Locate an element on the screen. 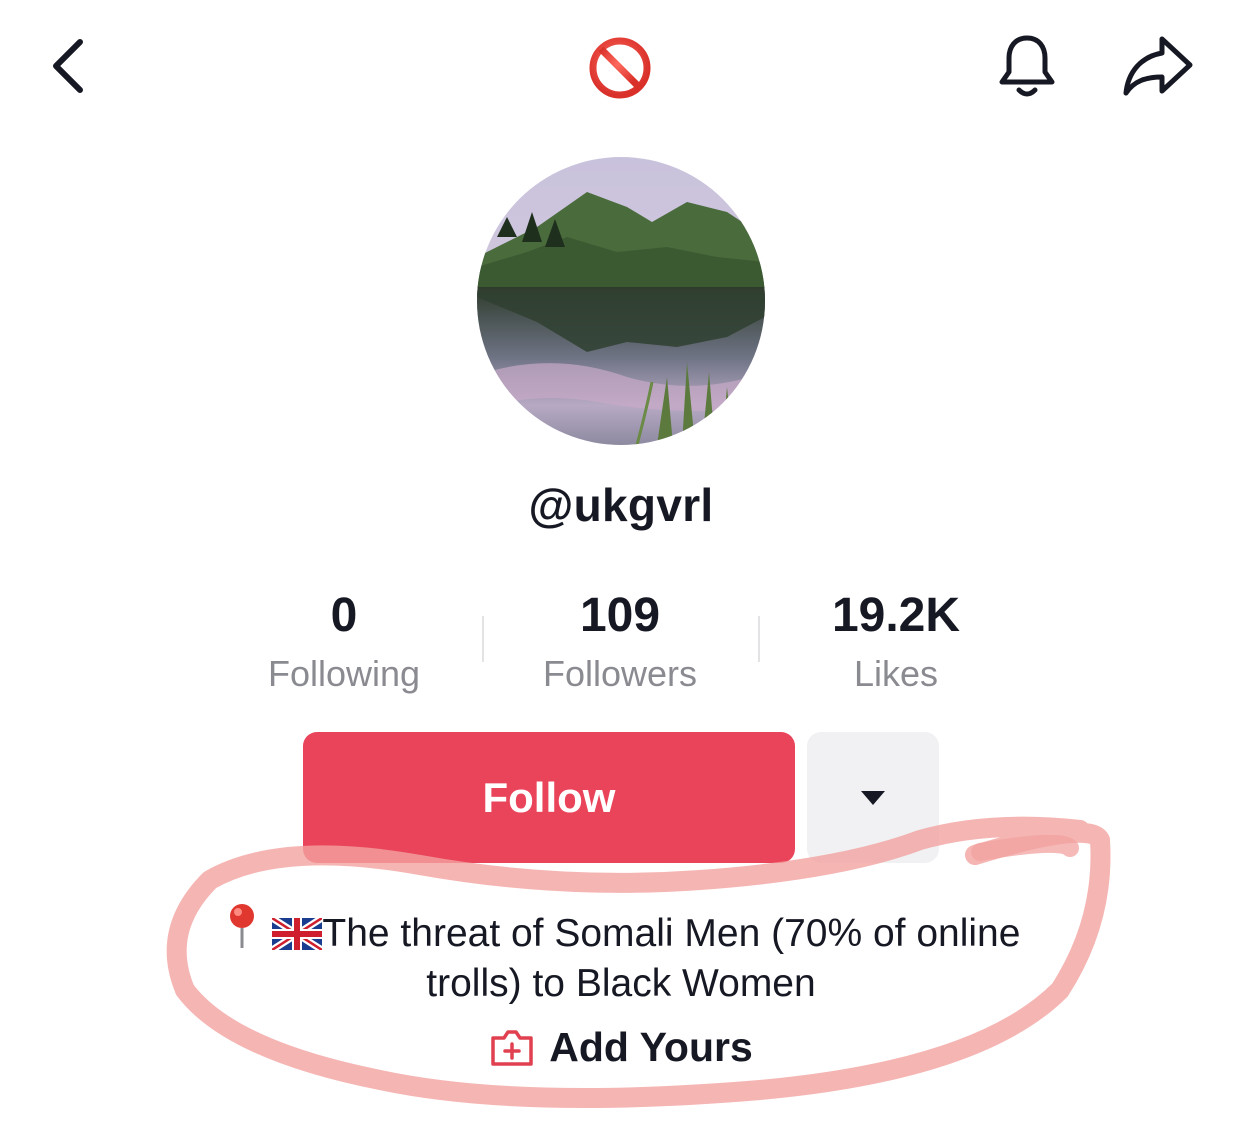  username: @ukgvrl is located at coordinates (621, 505).